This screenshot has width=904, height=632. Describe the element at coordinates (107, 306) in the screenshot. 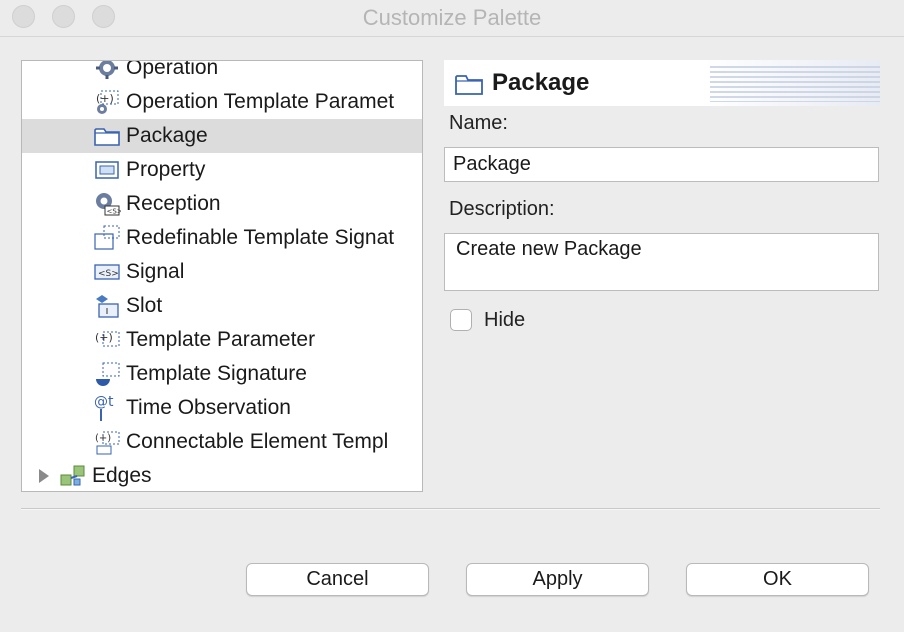

I see `slot-icon` at that location.